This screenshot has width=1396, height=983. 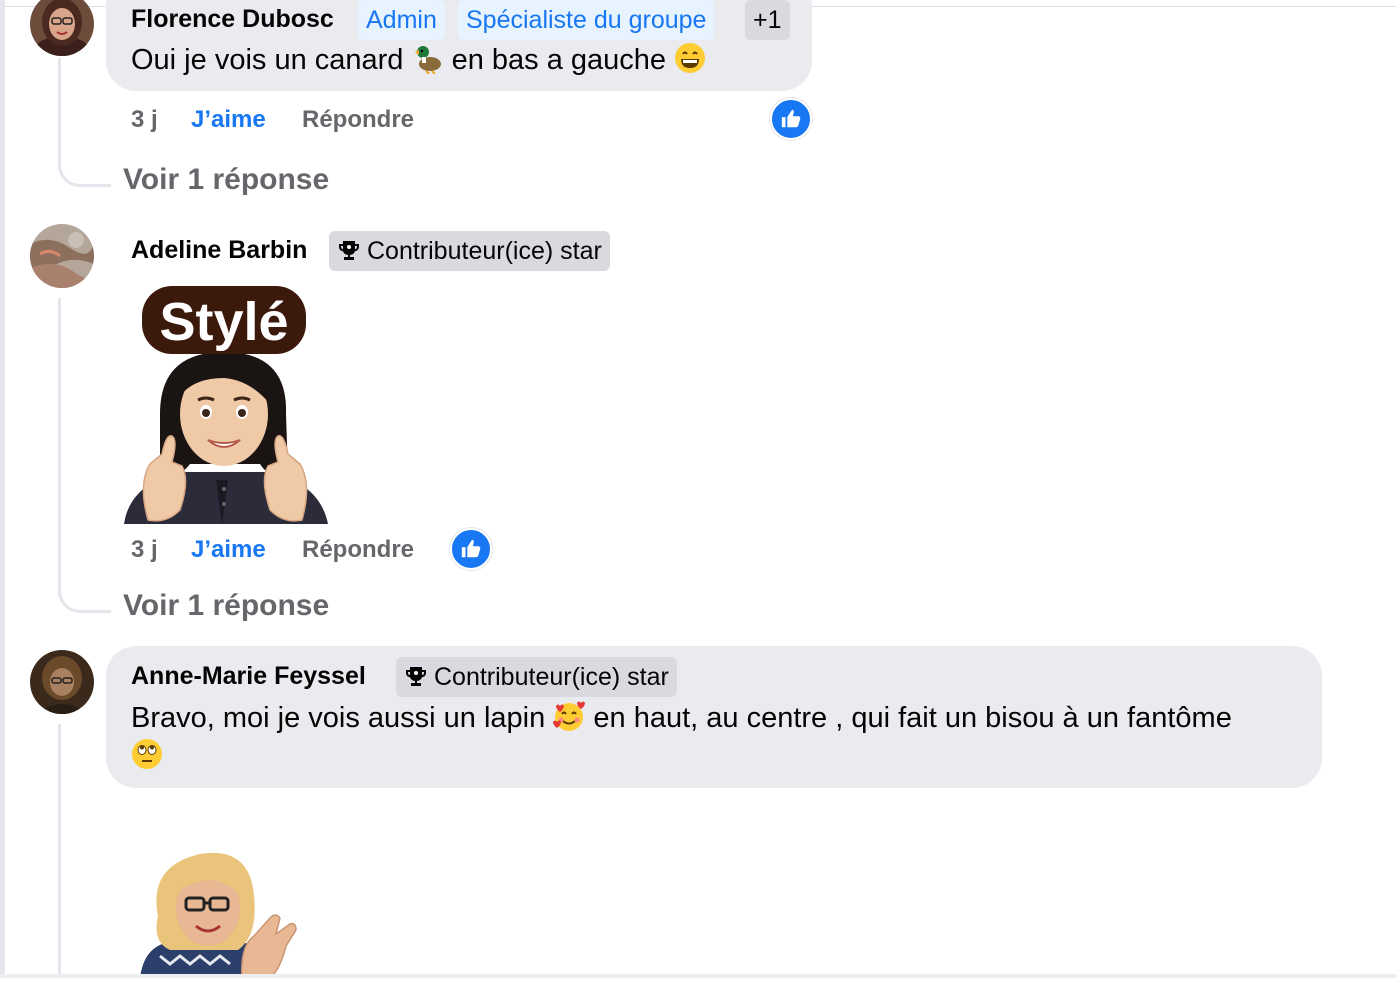 What do you see at coordinates (338, 718) in the screenshot?
I see `comment-text-part: Bravo, moi je vois aussi un lapin` at bounding box center [338, 718].